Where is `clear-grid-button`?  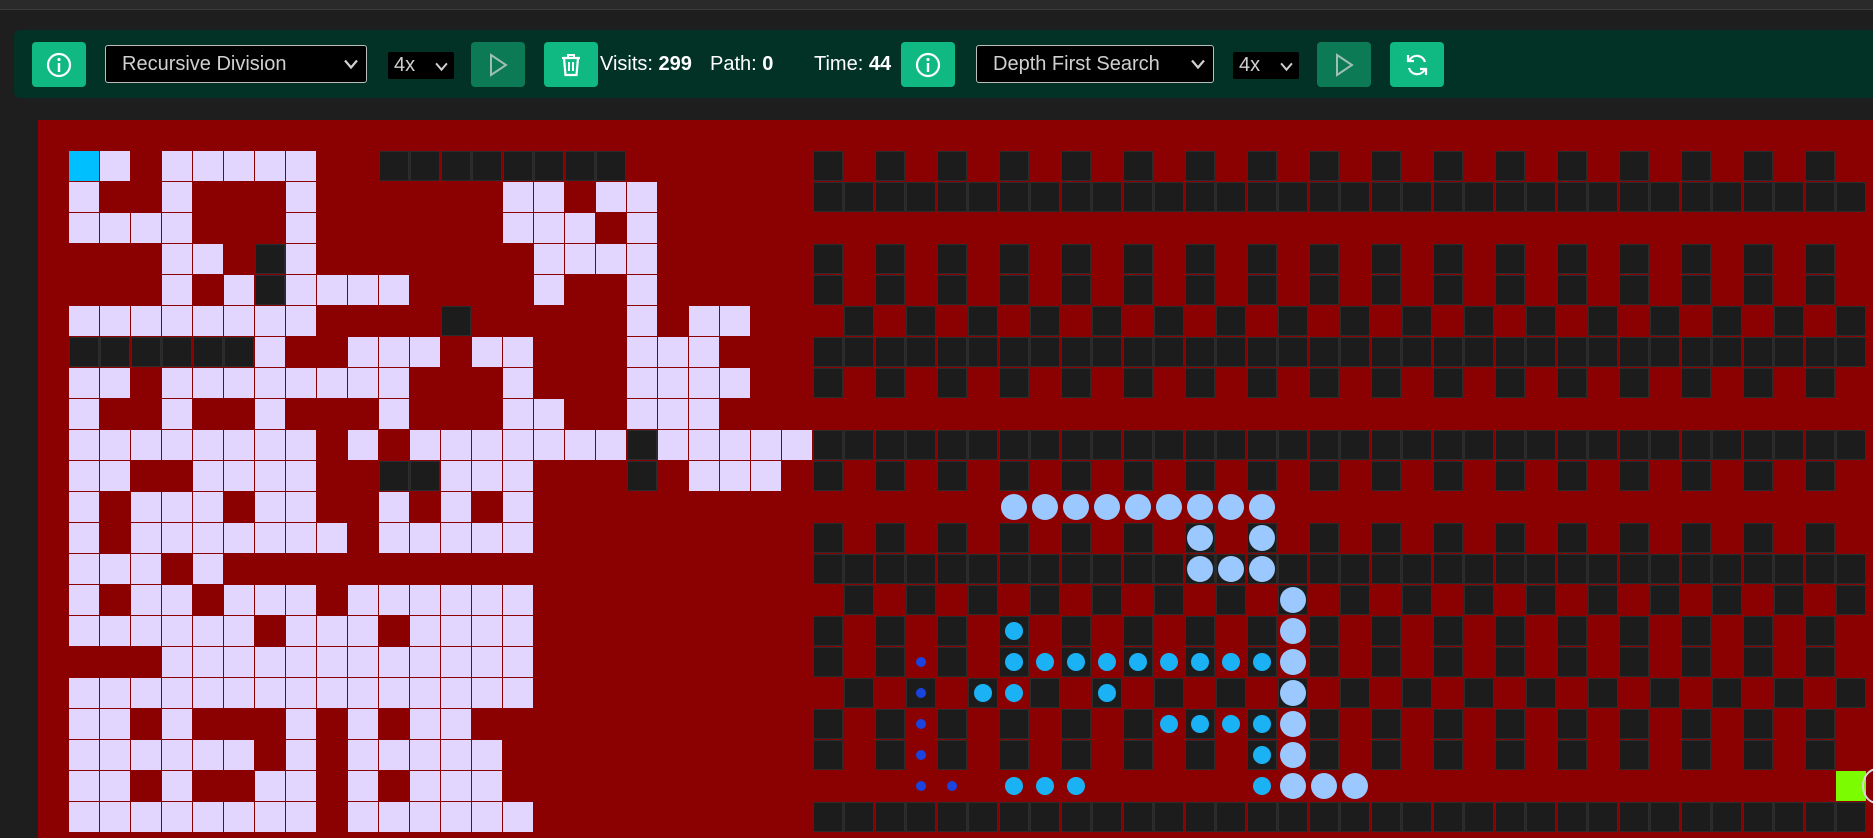 clear-grid-button is located at coordinates (571, 64).